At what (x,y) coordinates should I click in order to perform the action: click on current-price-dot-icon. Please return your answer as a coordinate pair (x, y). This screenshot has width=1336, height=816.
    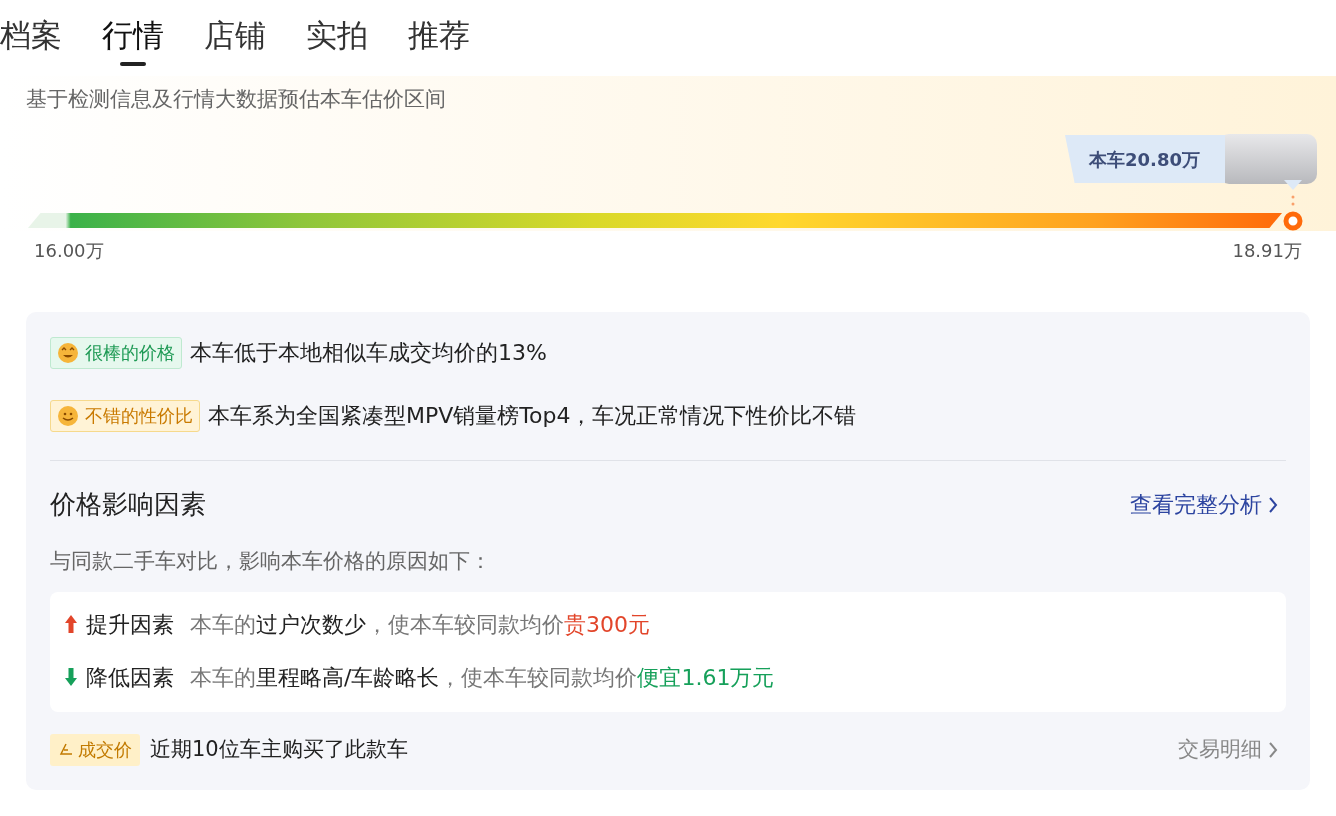
    Looking at the image, I should click on (1293, 221).